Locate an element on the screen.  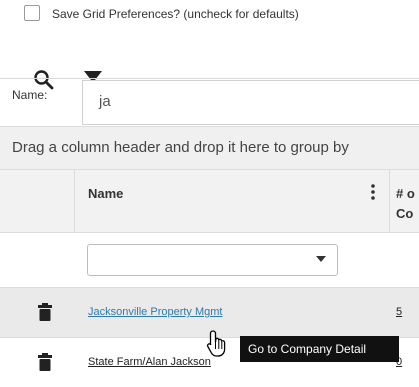
name-filter-value: ja is located at coordinates (105, 101).